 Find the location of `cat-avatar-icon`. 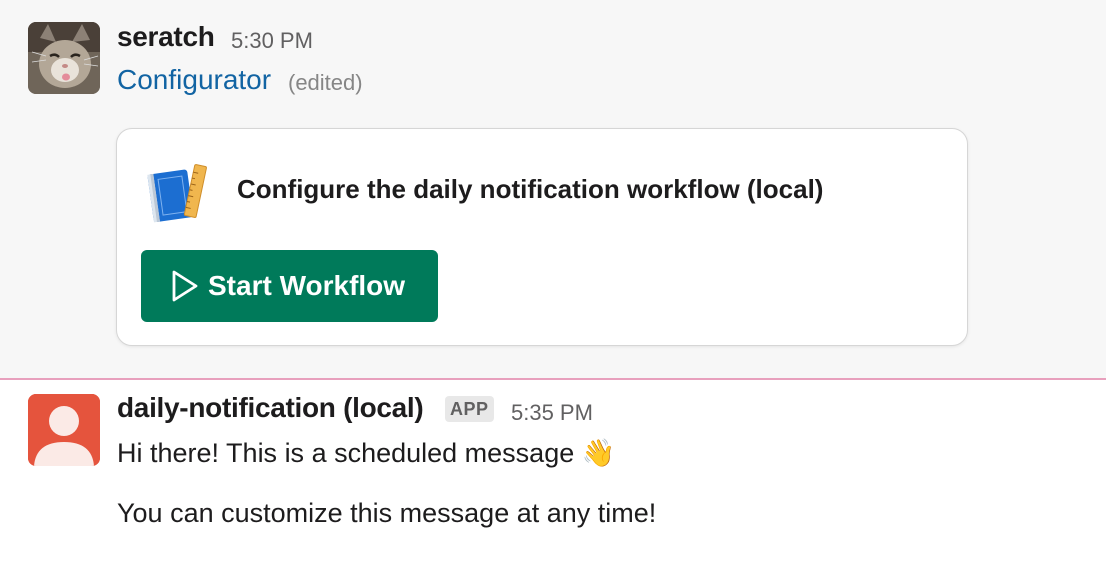

cat-avatar-icon is located at coordinates (64, 58).